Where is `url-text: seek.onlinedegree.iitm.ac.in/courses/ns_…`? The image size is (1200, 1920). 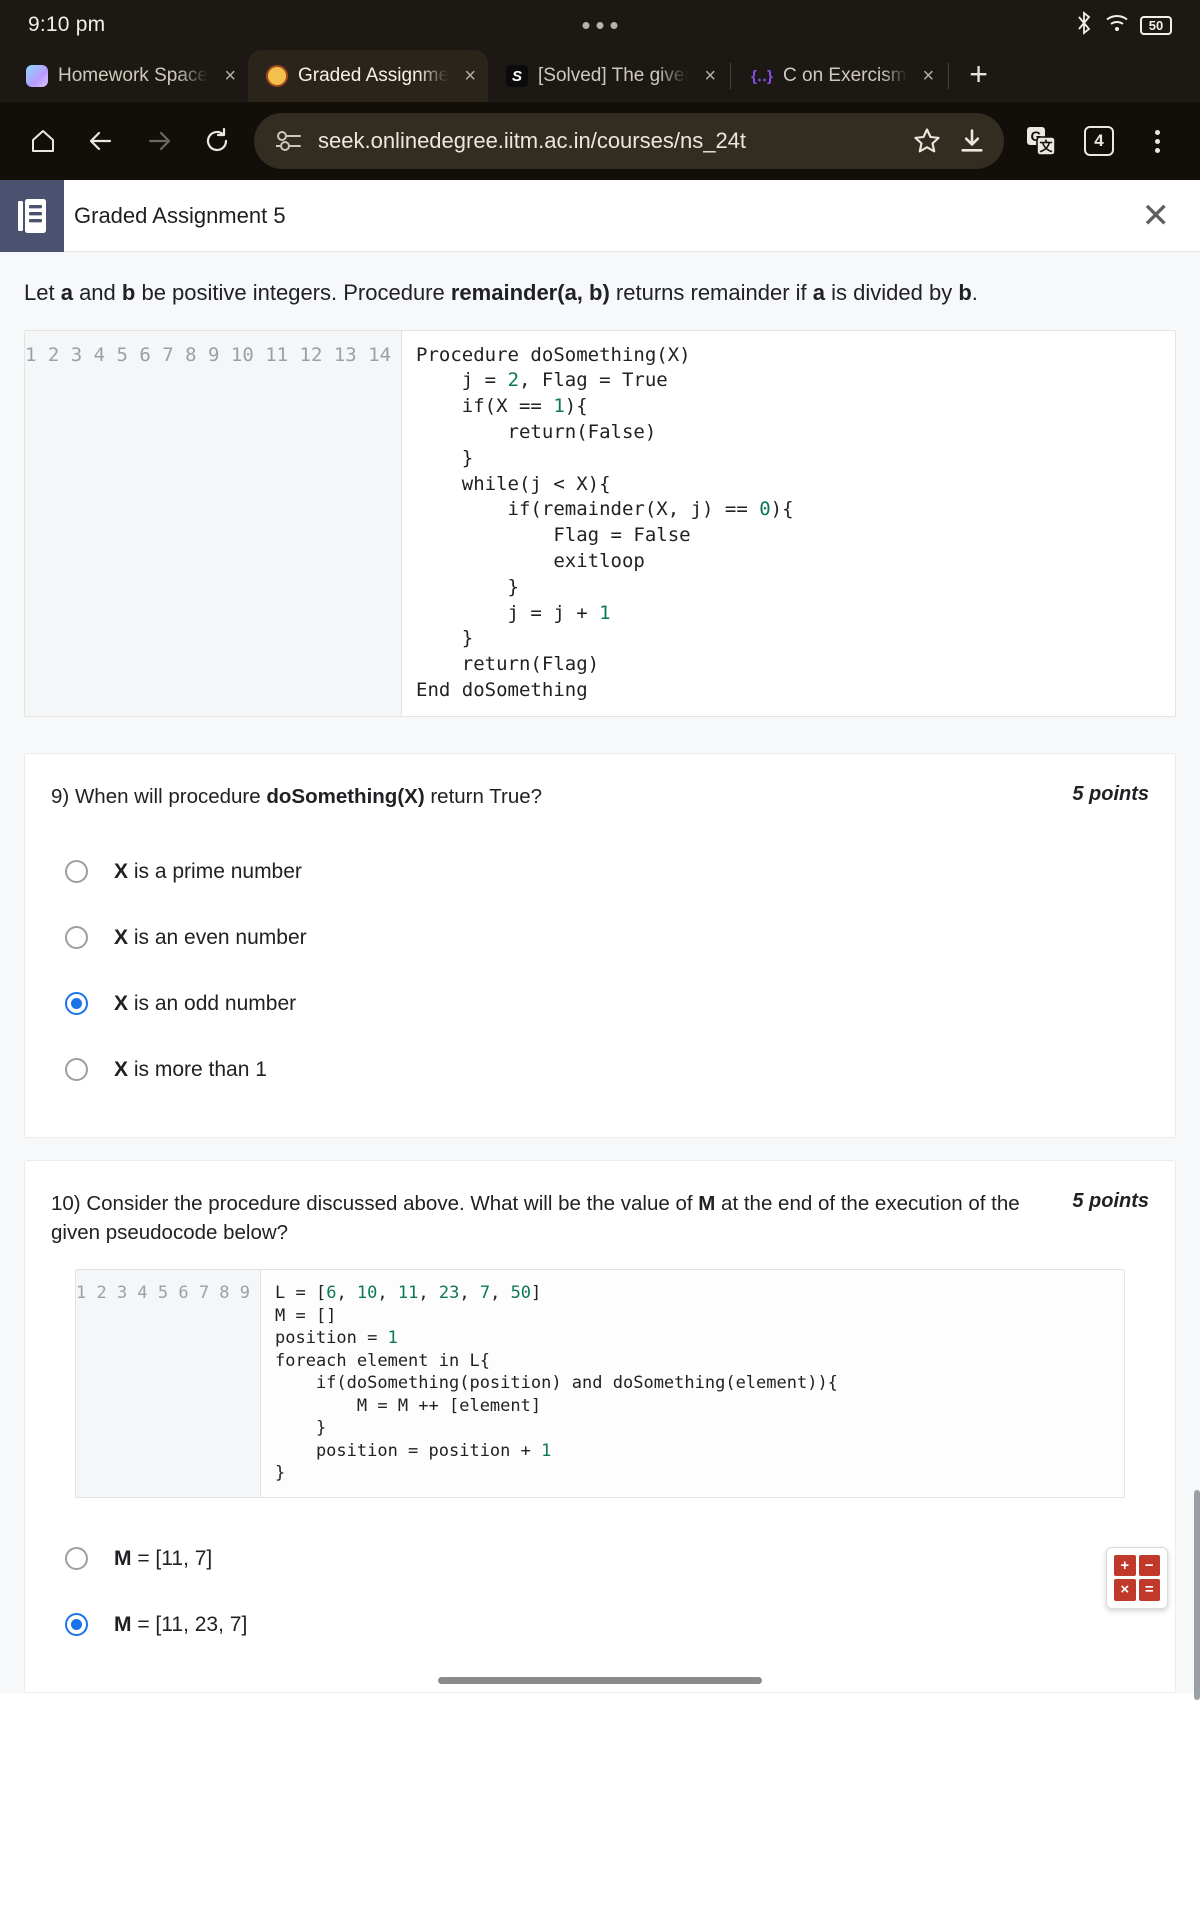 url-text: seek.onlinedegree.iitm.ac.in/courses/ns_… is located at coordinates (532, 140).